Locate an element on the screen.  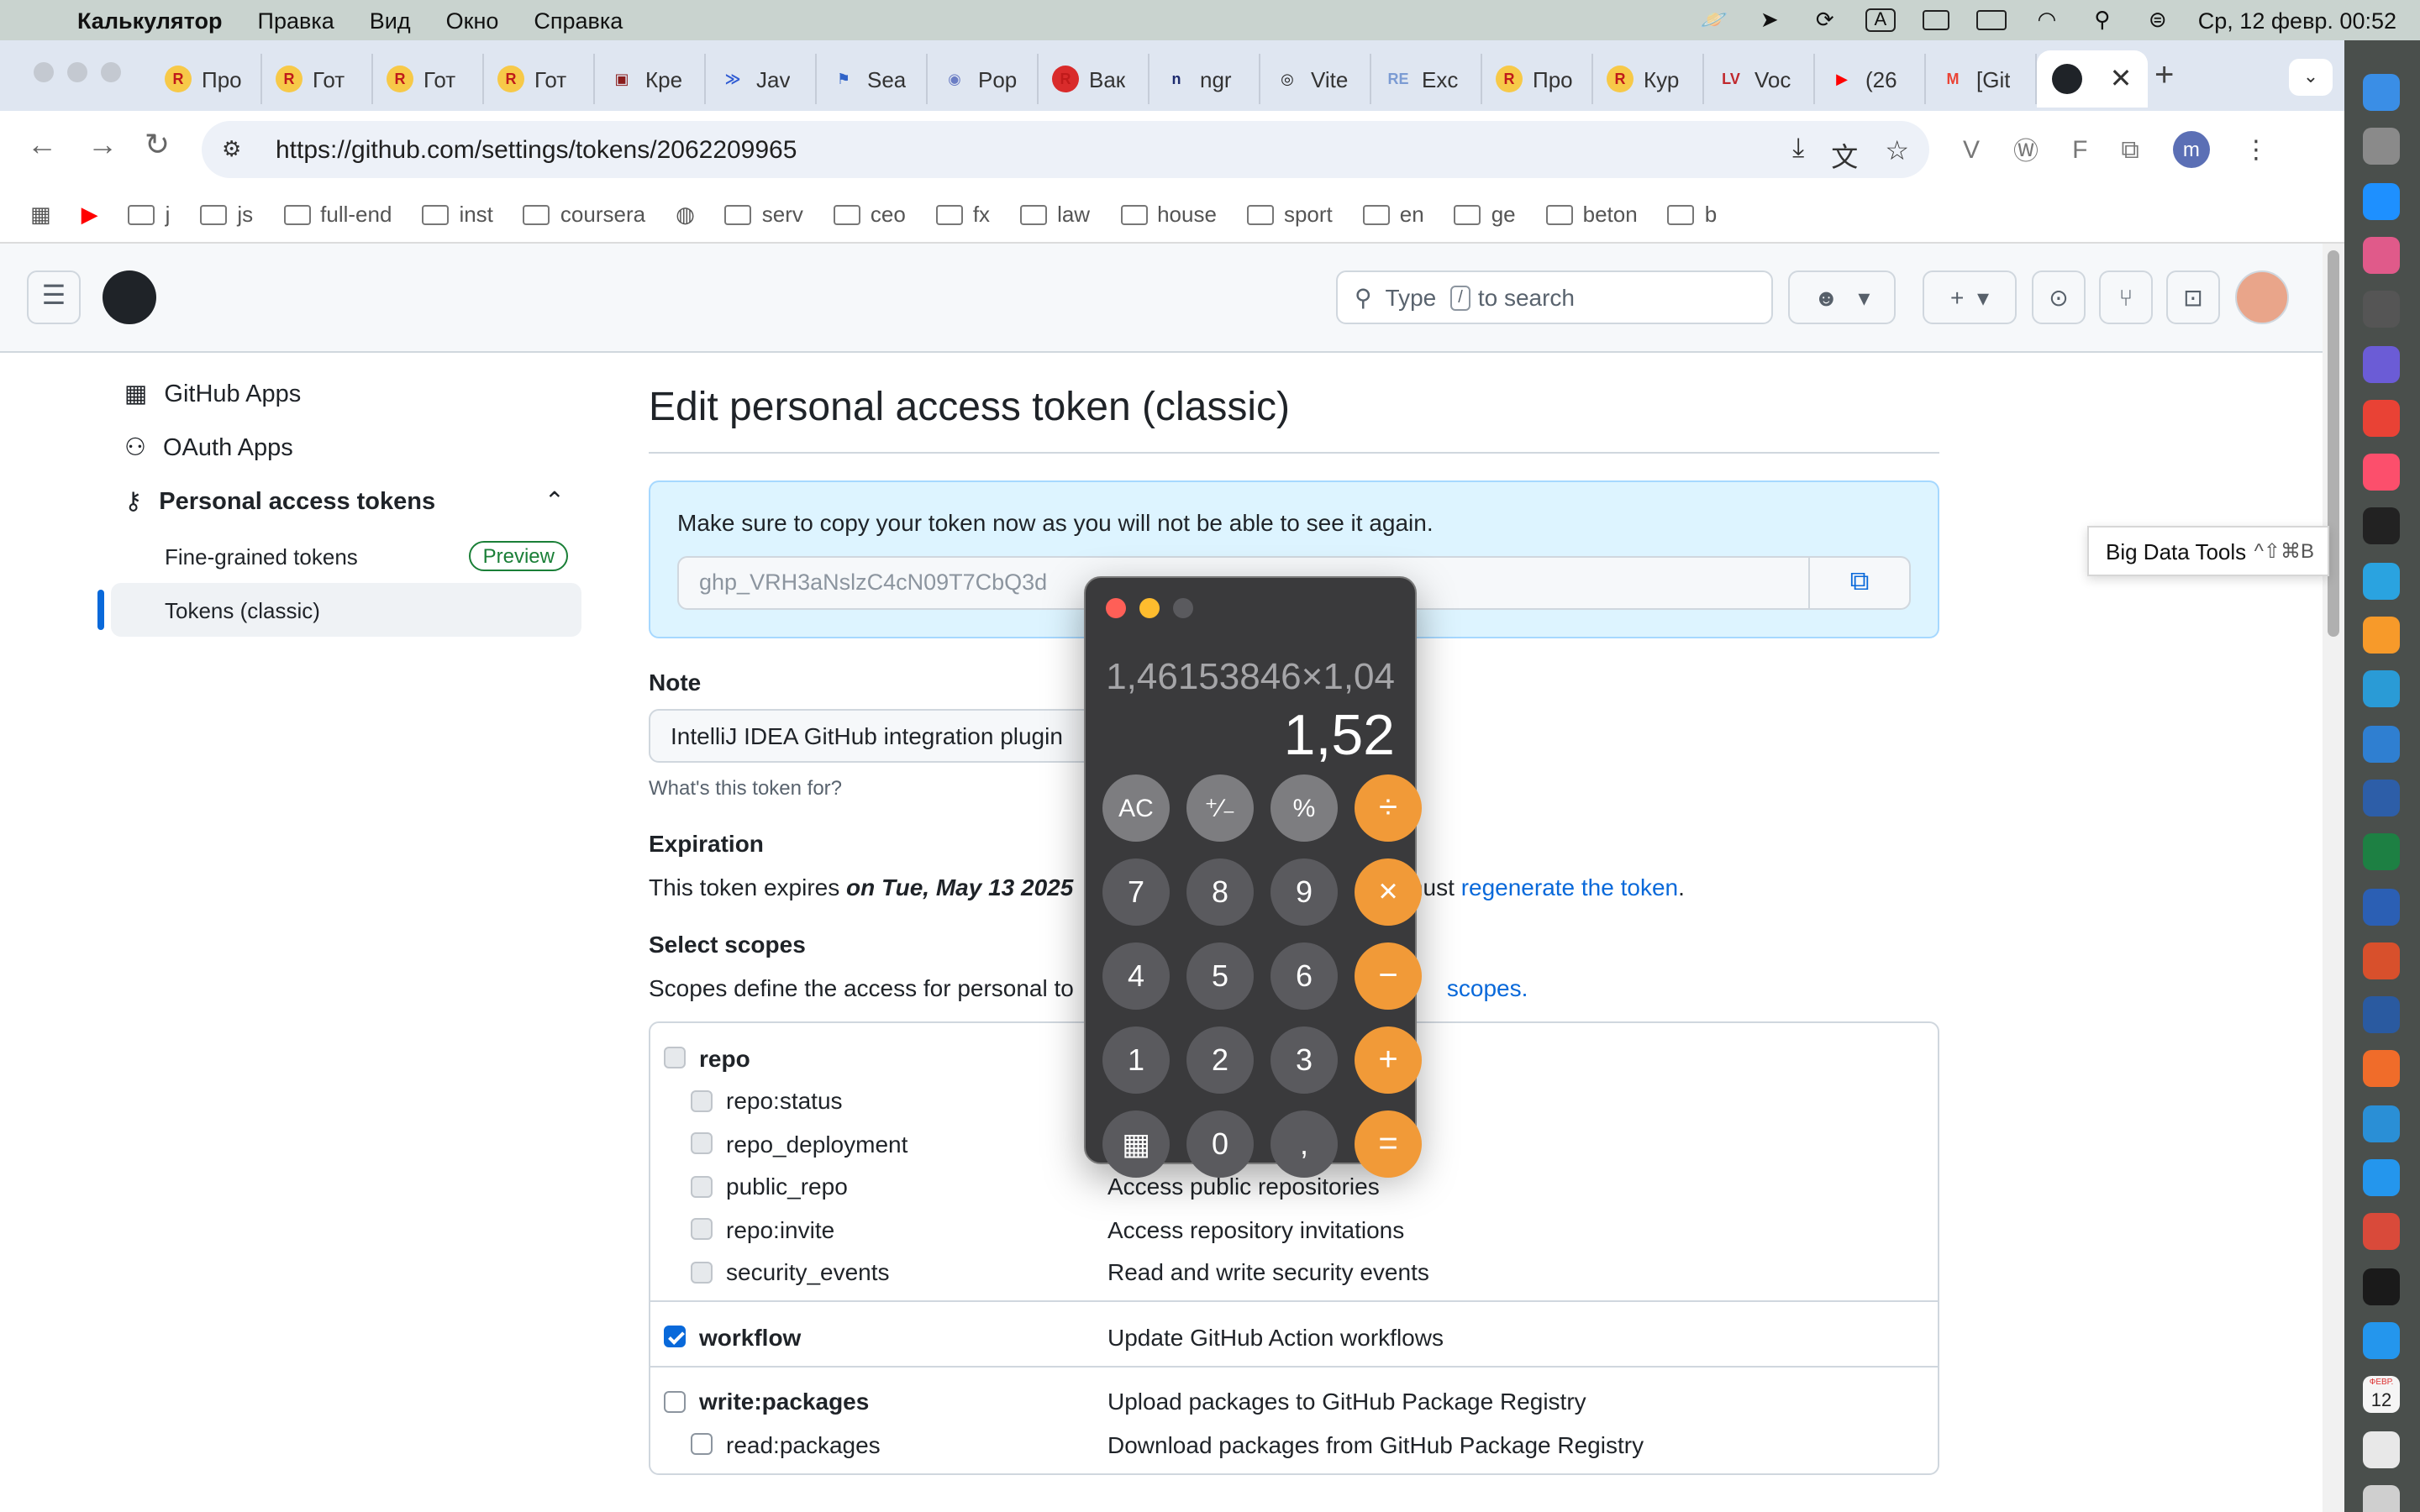
tab-search-button: ⌄ is located at coordinates (2311, 77).